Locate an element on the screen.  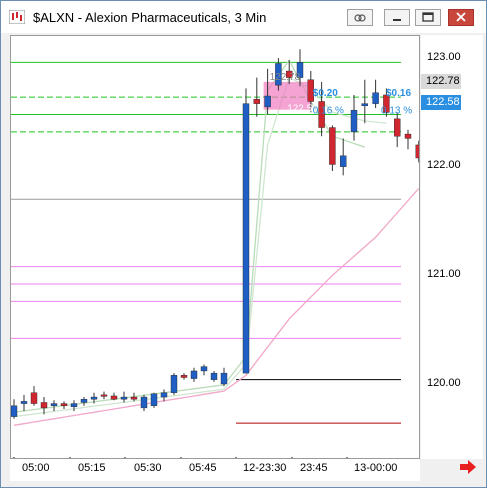
link-icon is located at coordinates (360, 18).